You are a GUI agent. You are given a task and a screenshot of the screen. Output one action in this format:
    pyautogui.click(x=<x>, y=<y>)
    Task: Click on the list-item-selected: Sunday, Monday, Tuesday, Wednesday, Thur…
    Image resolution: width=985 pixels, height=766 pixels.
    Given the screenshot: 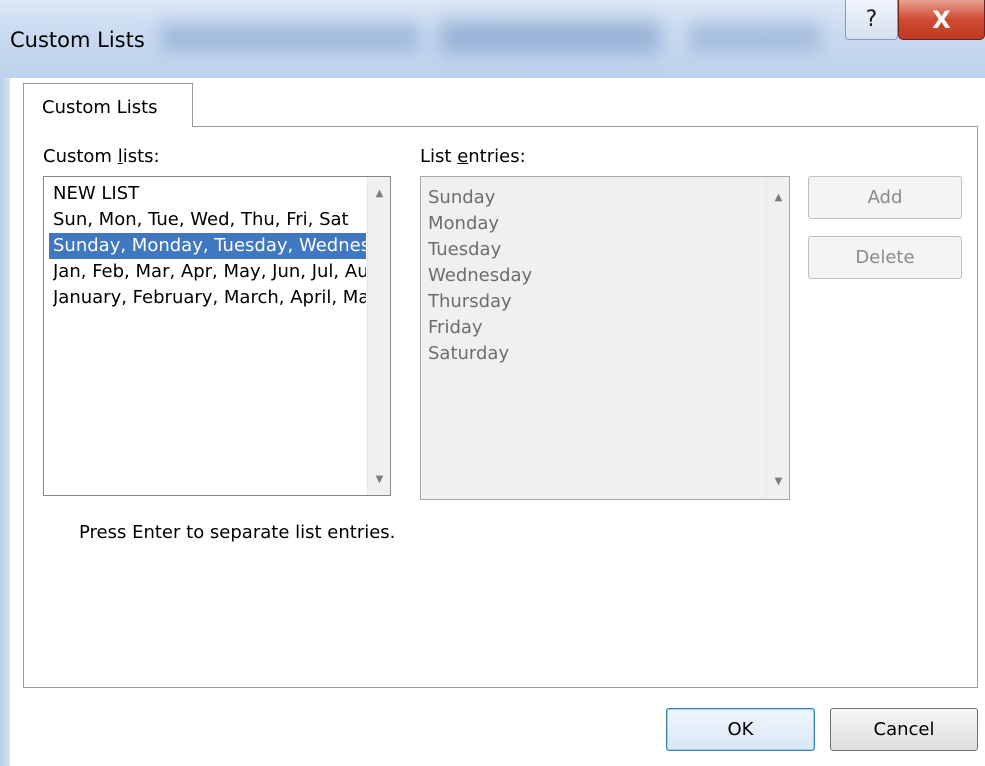 What is the action you would take?
    pyautogui.click(x=207, y=246)
    